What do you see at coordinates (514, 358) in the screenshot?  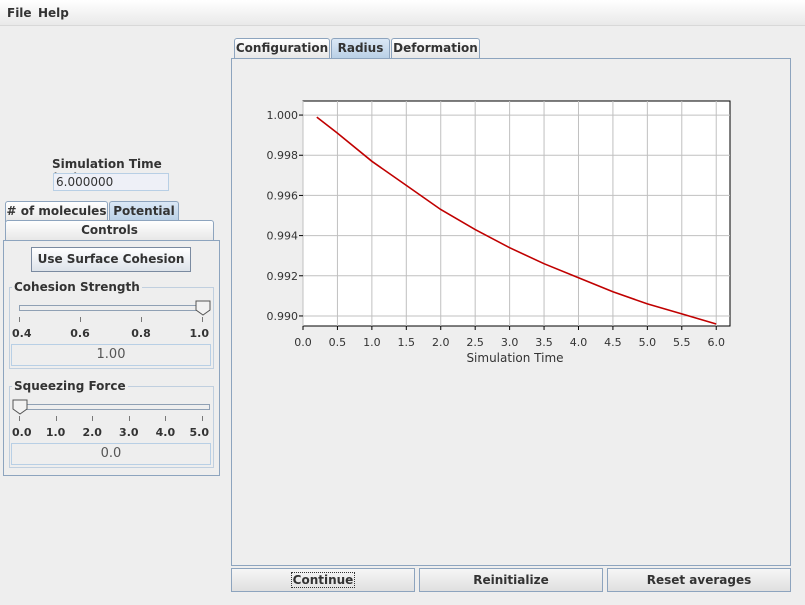 I see `x-axis-label: Simulation Time` at bounding box center [514, 358].